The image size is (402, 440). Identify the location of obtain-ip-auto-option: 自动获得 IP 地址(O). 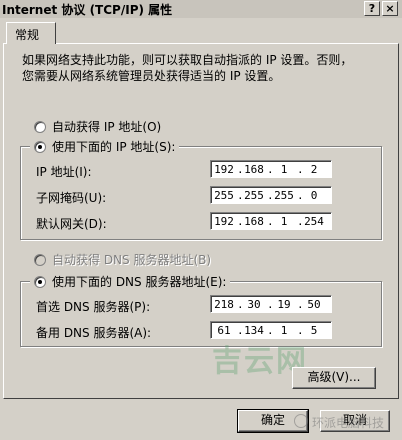
(97, 126).